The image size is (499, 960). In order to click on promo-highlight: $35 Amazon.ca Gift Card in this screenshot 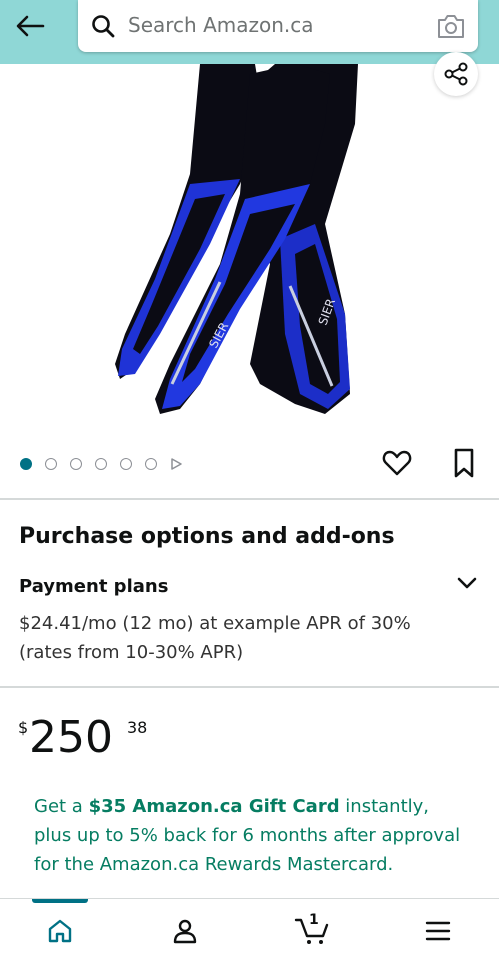, I will do `click(214, 806)`.